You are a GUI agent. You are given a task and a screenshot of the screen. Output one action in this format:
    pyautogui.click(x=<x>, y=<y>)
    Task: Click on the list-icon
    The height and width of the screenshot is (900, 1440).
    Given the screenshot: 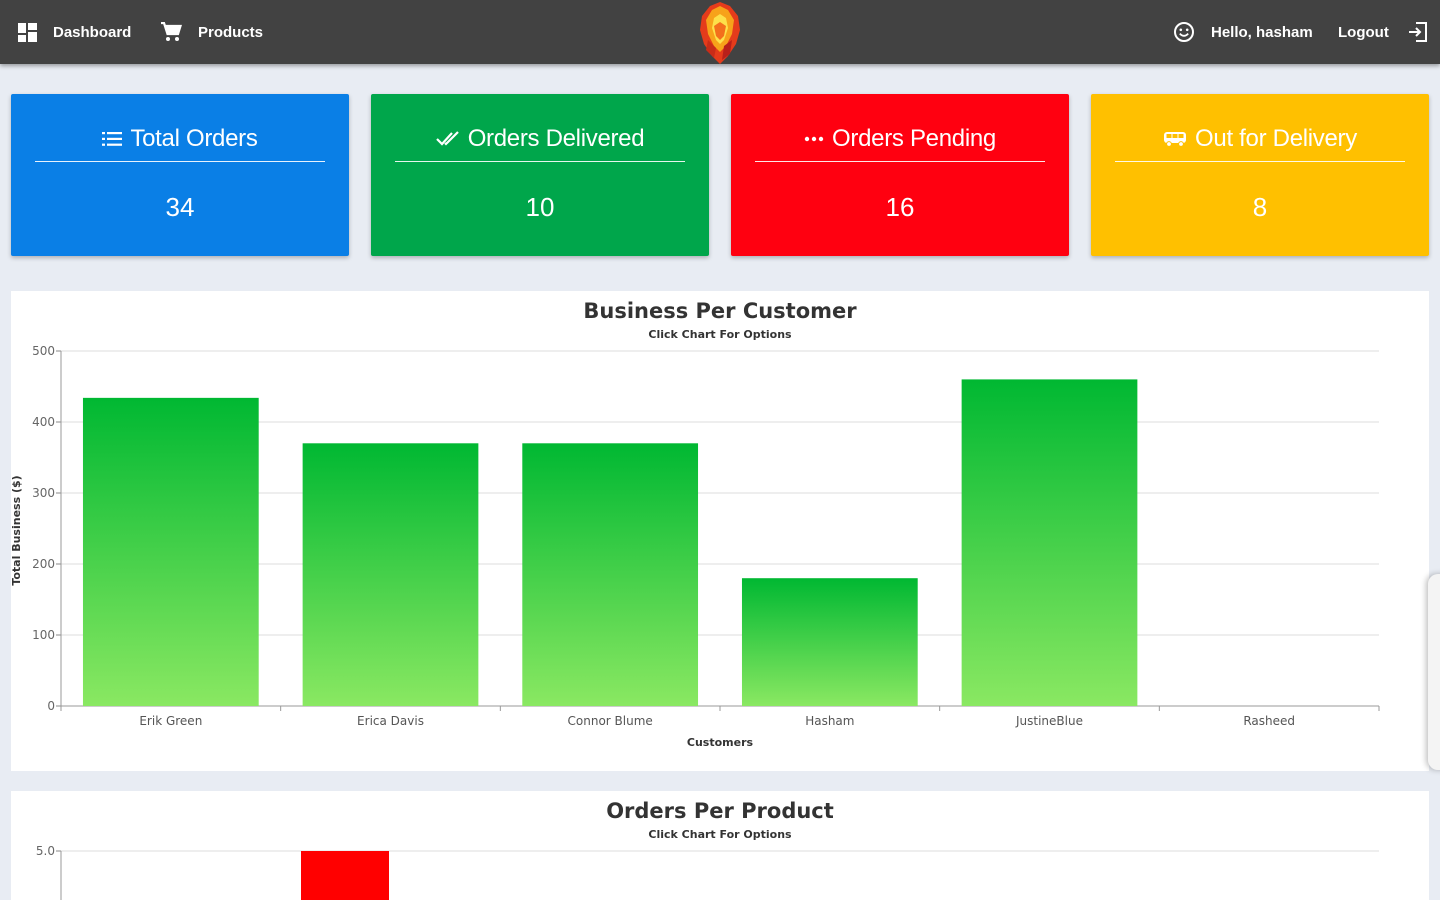 What is the action you would take?
    pyautogui.click(x=112, y=138)
    